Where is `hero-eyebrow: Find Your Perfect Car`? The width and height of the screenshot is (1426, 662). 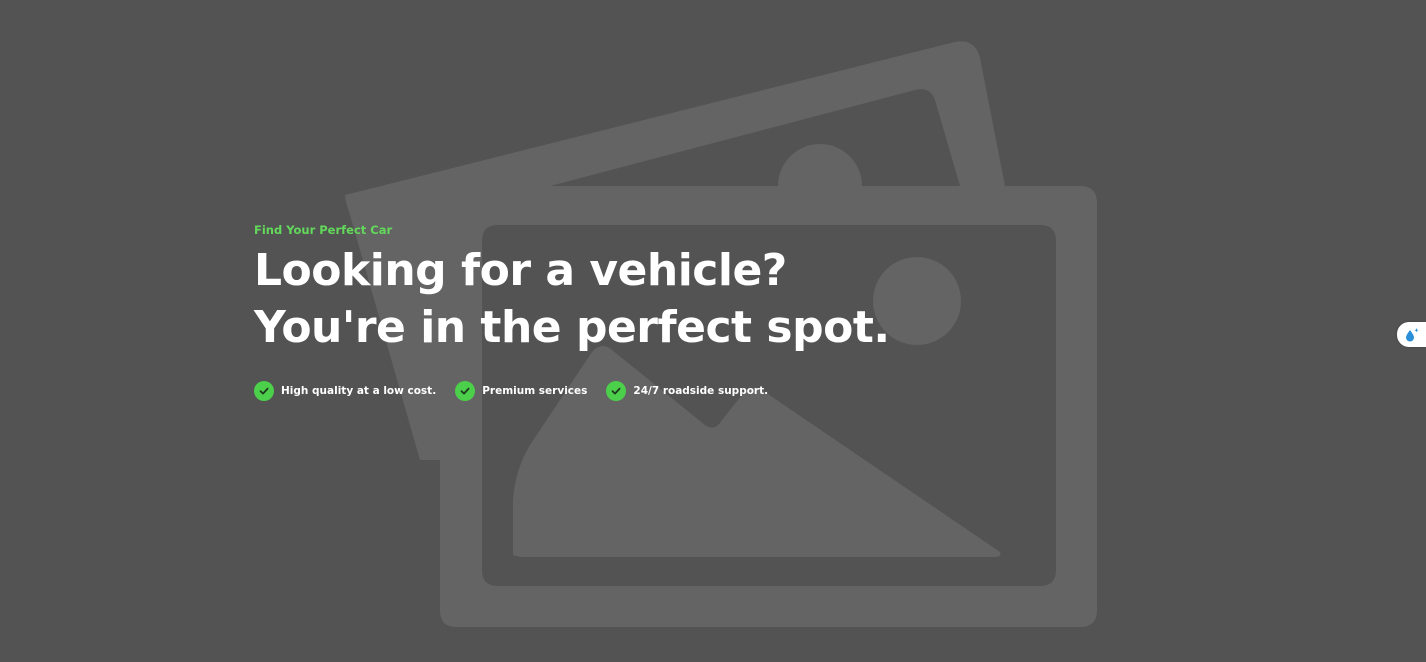
hero-eyebrow: Find Your Perfect Car is located at coordinates (323, 230).